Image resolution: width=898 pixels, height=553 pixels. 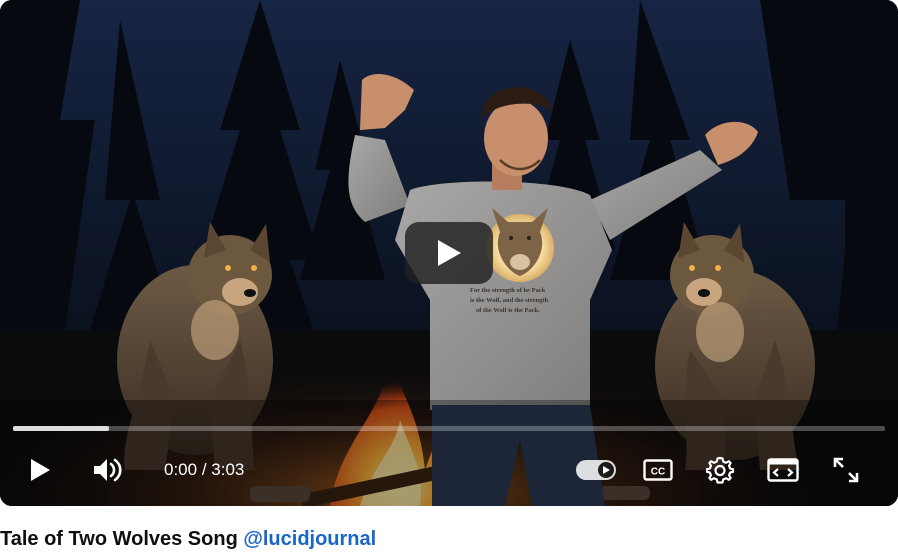 I want to click on closed-captions-icon: CC, so click(x=658, y=470).